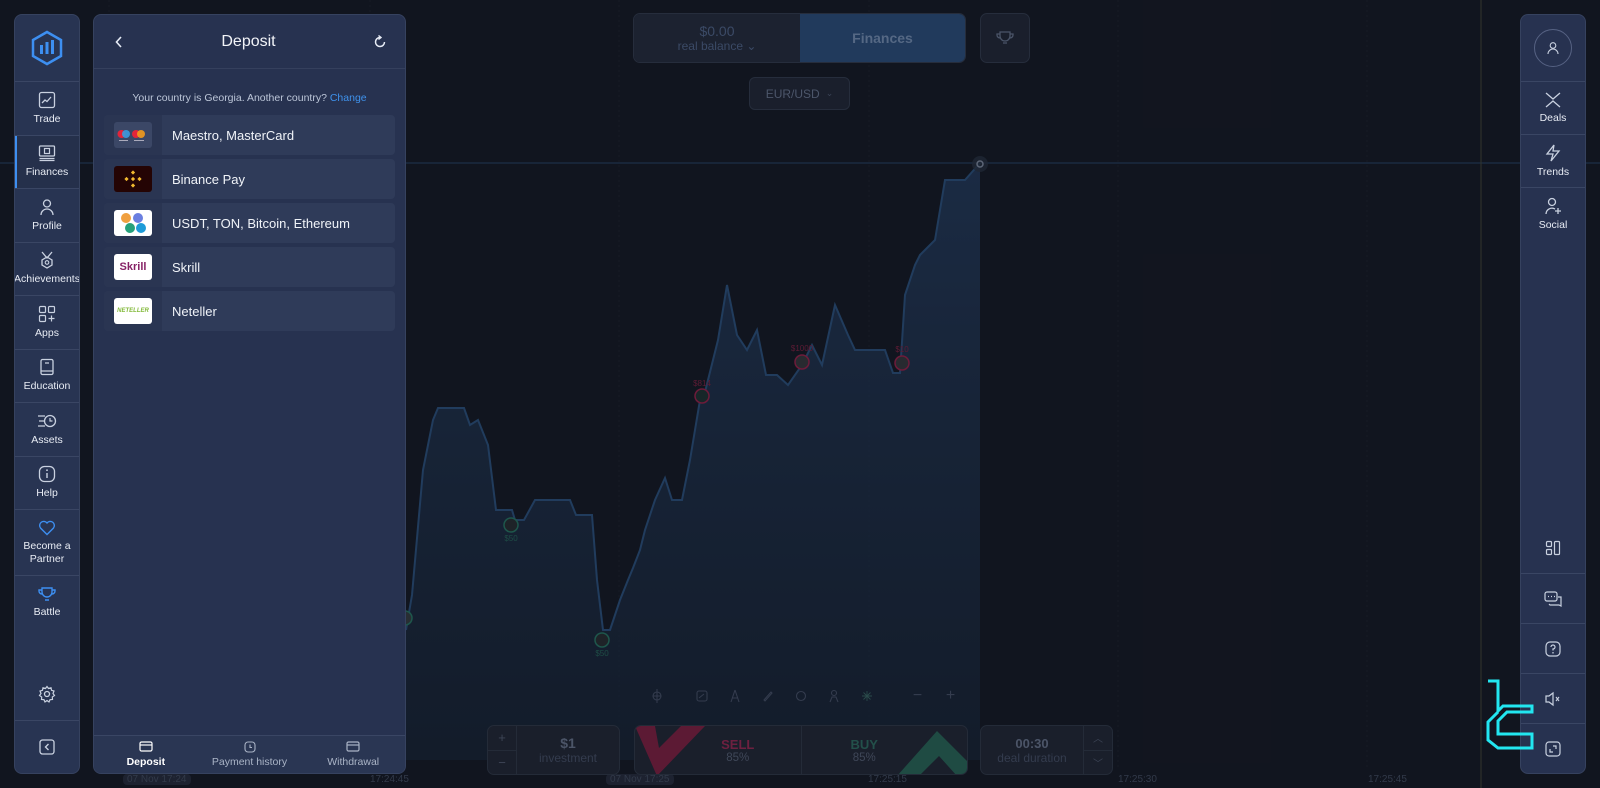 The image size is (1600, 788). I want to click on sidebar-item-education: Education, so click(47, 375).